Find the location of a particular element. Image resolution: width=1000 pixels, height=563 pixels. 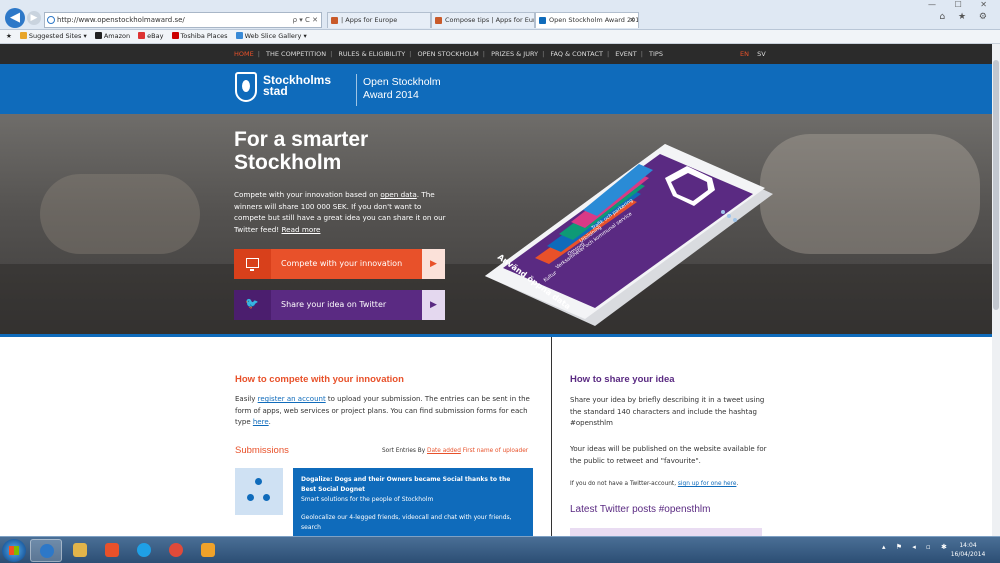

tab-open-stockholm-award: Open Stockholm Award 2014 ✕ is located at coordinates (587, 20).